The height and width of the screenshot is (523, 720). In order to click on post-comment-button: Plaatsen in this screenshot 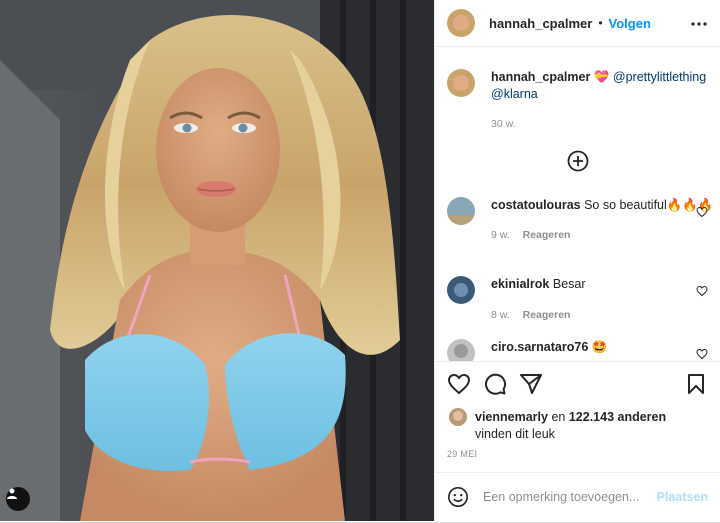, I will do `click(682, 497)`.